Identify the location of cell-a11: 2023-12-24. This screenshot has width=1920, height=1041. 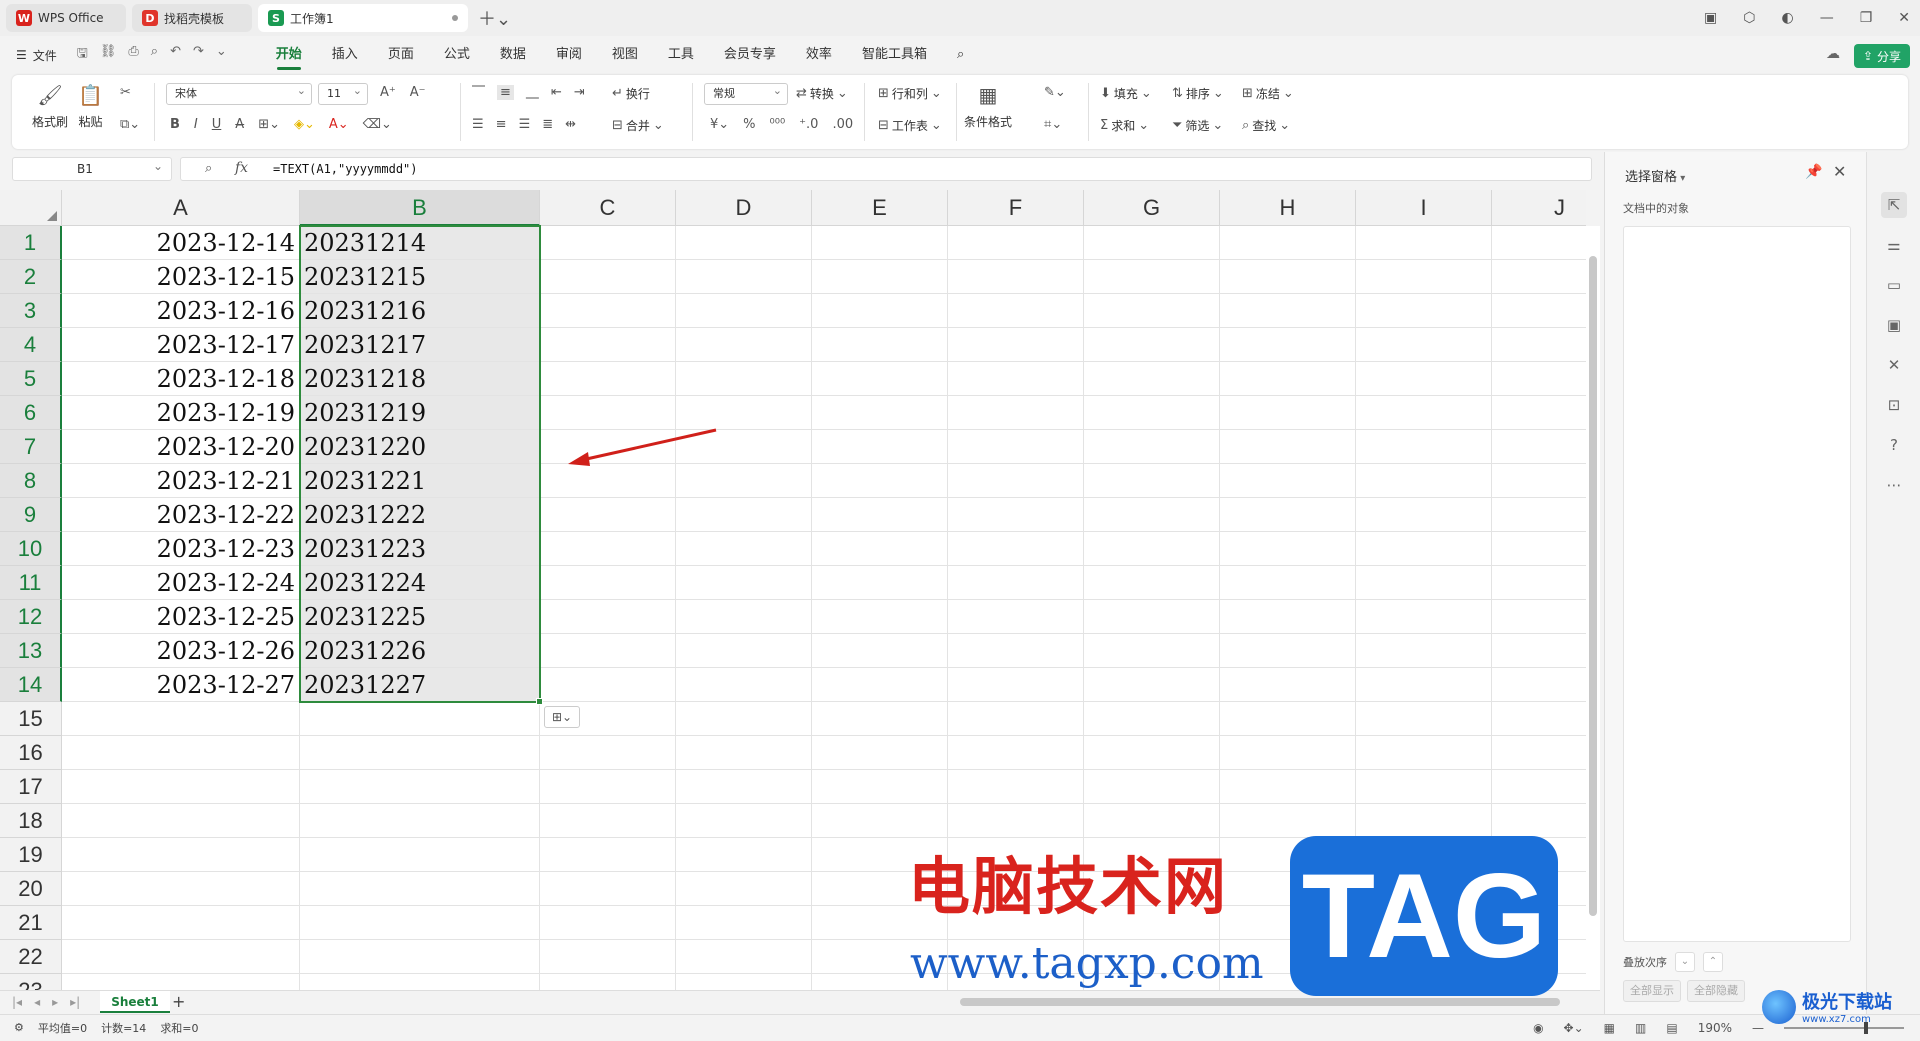
(181, 583).